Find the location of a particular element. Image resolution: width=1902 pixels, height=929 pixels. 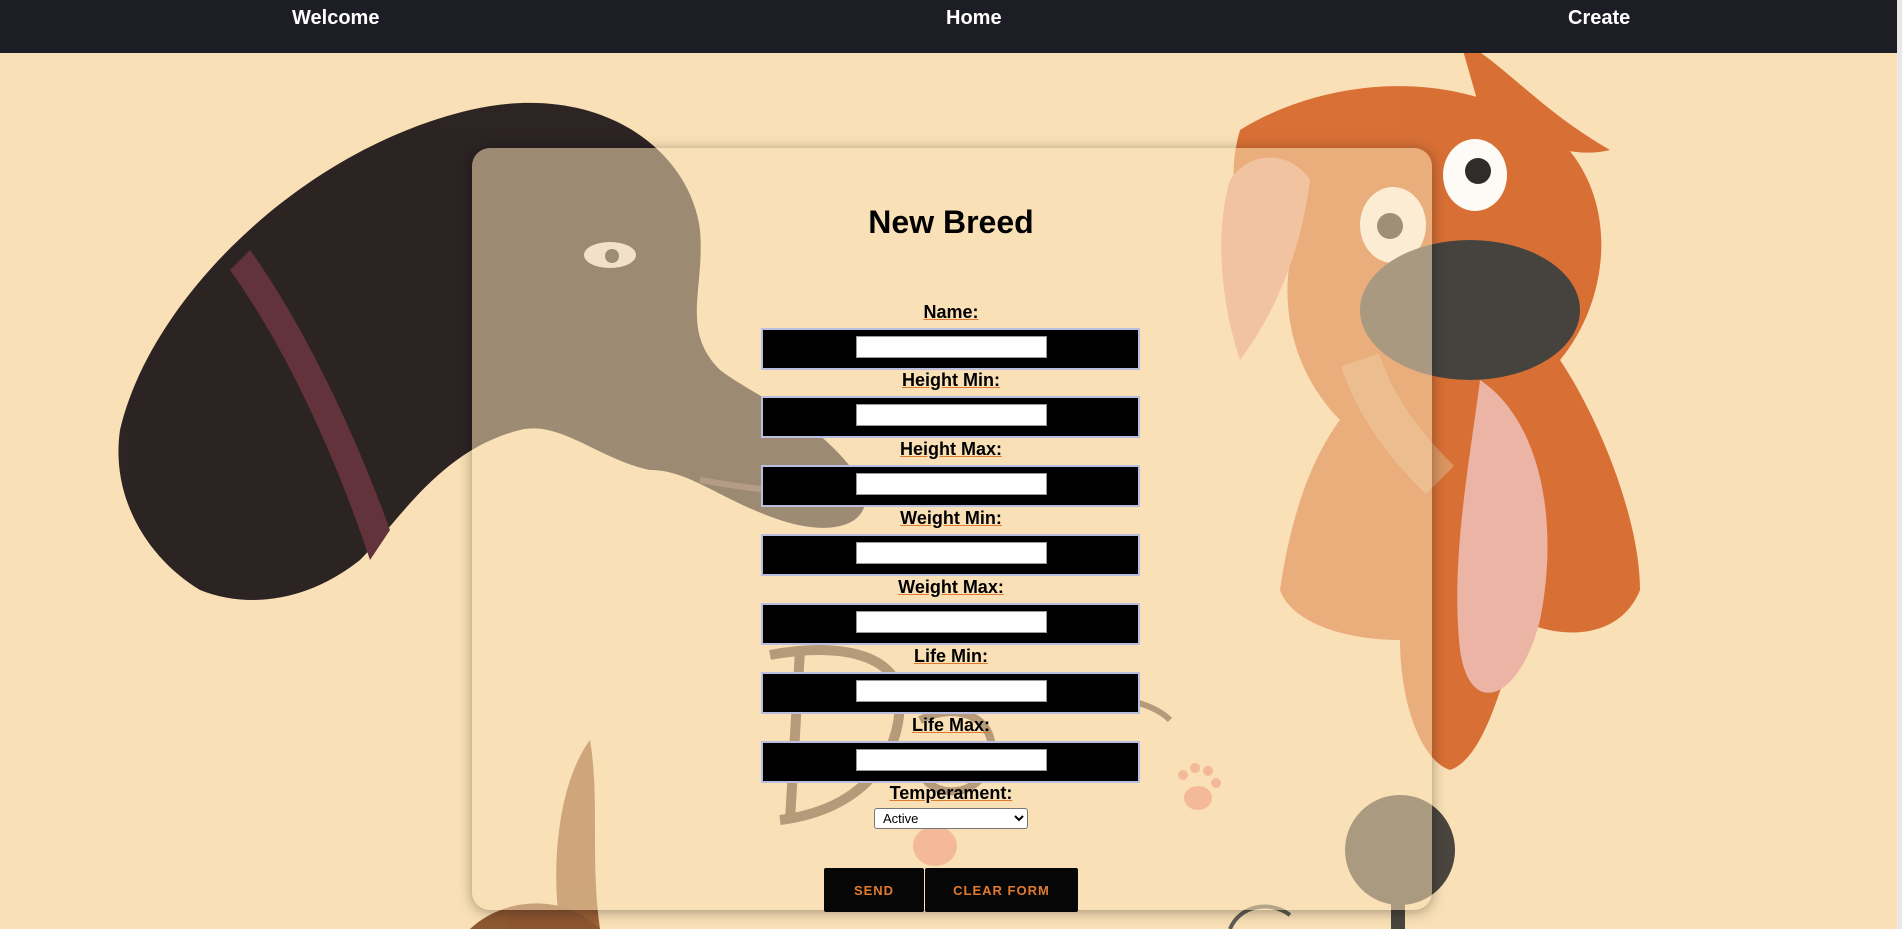

height-max-field-box is located at coordinates (950, 486).